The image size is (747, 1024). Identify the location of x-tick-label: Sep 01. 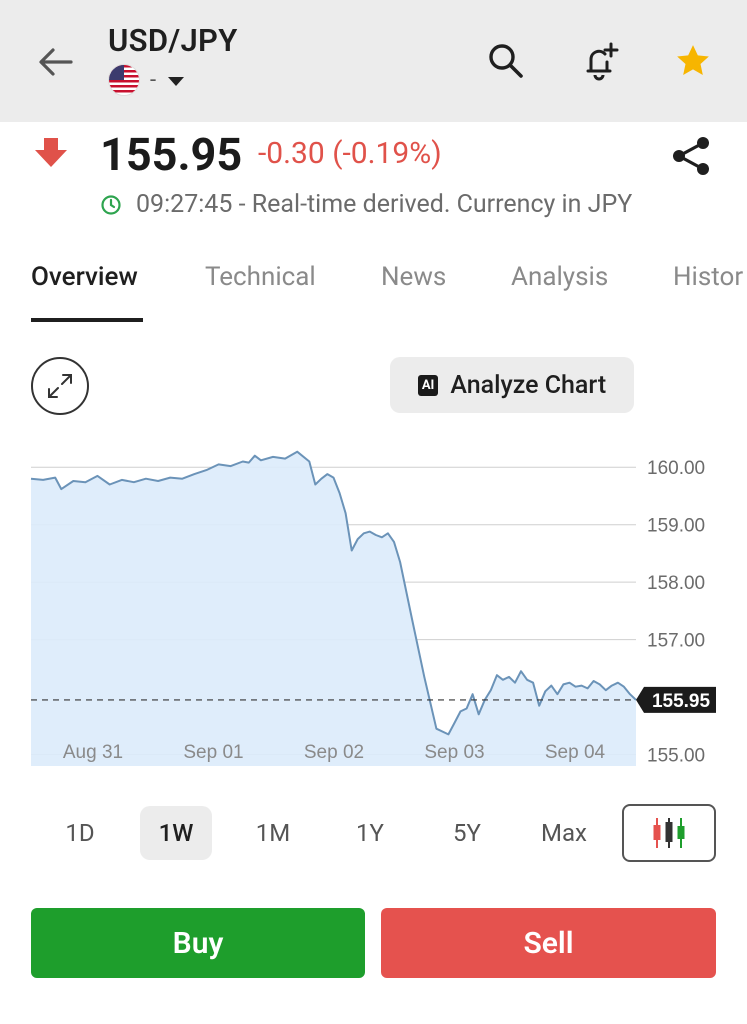
(213, 752).